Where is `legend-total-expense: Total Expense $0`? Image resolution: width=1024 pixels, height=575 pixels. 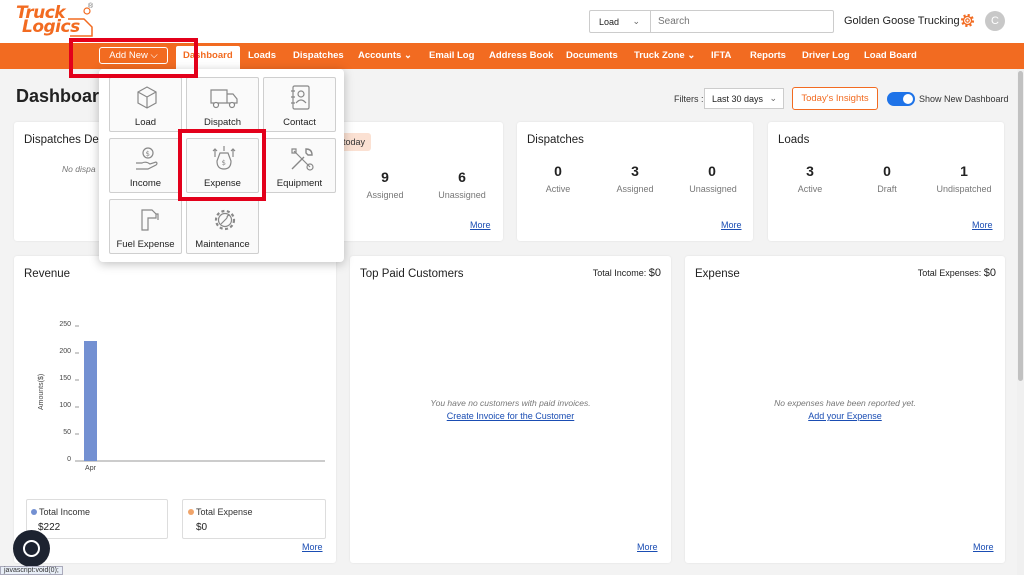 legend-total-expense: Total Expense $0 is located at coordinates (254, 519).